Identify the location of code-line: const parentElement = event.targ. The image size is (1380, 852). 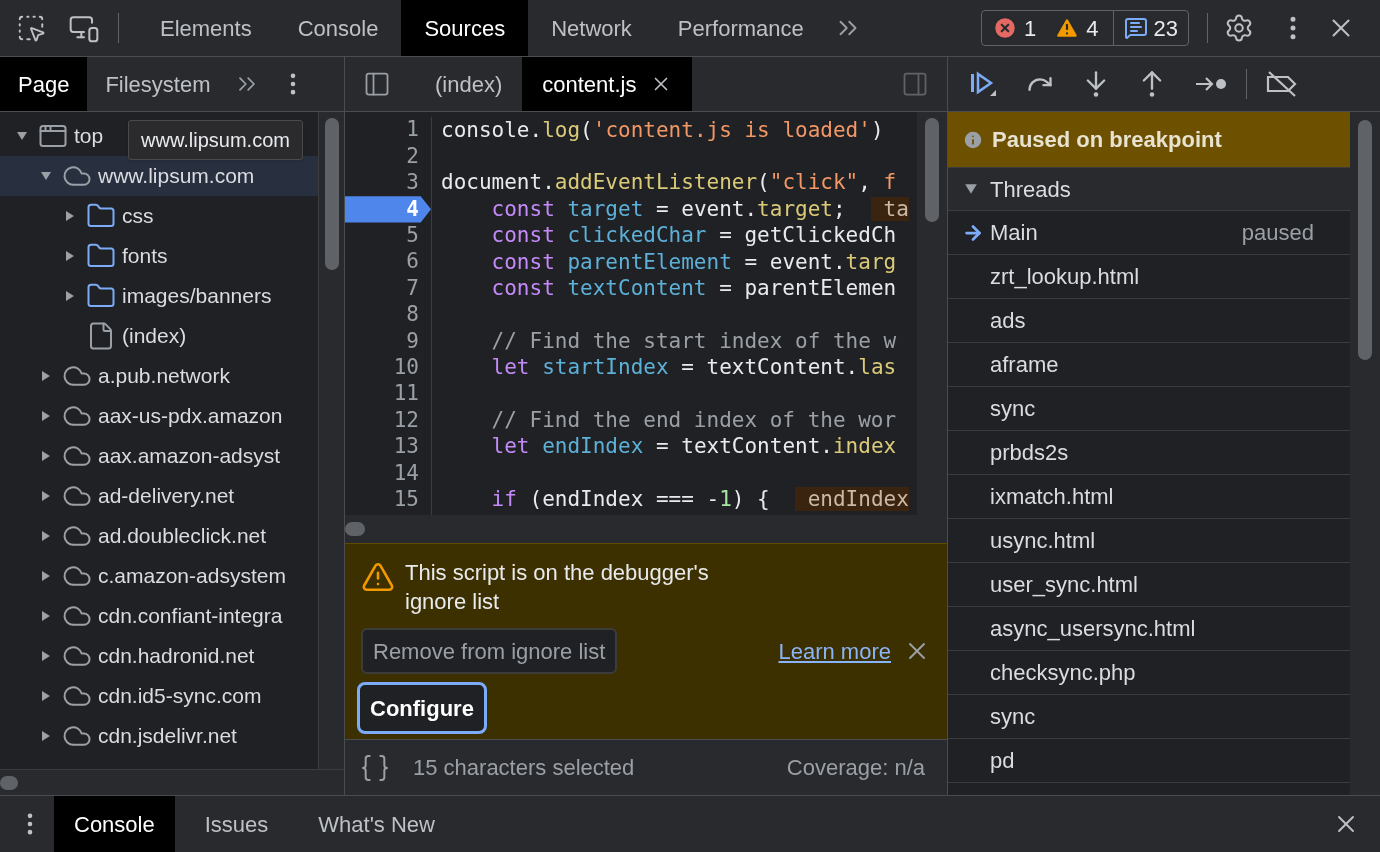
(693, 262).